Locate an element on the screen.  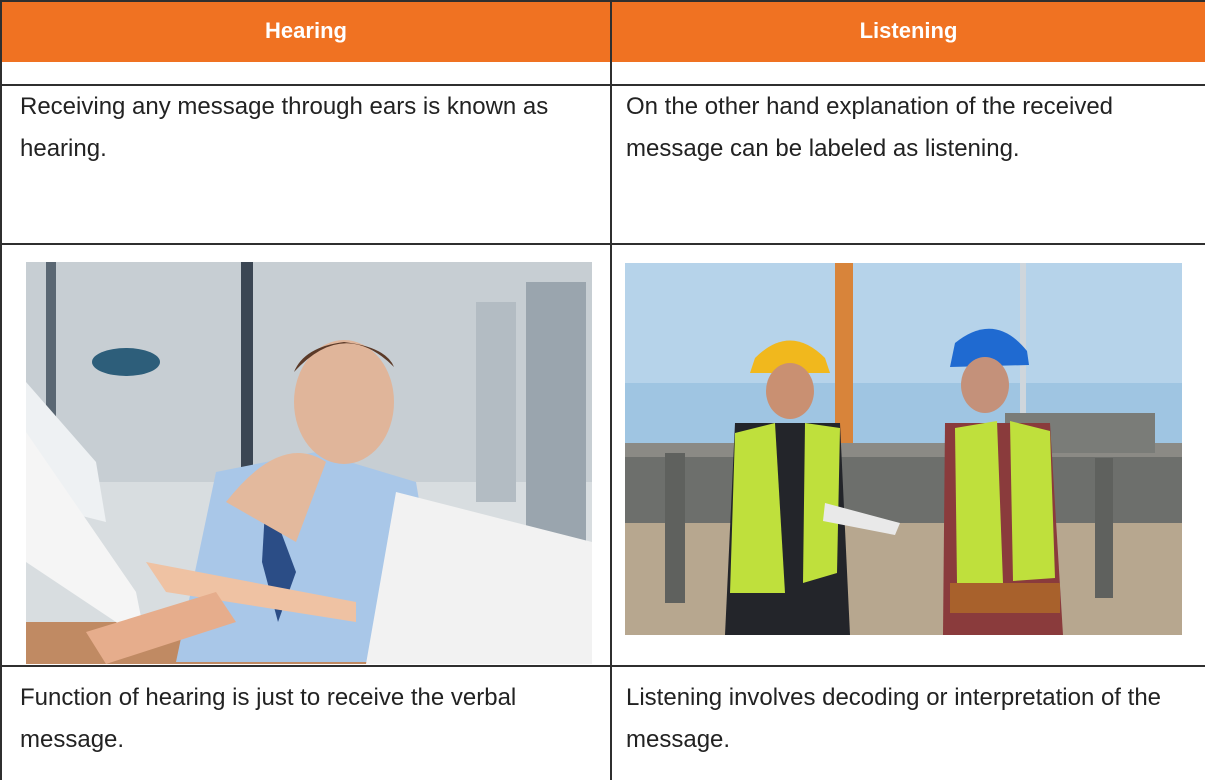
table-divider-row2 is located at coordinates (602, 666).